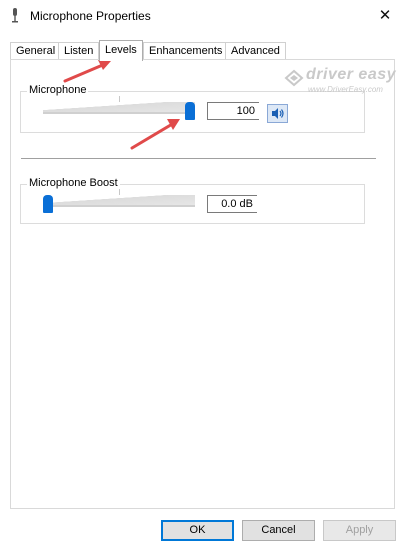 The width and height of the screenshot is (405, 550). Describe the element at coordinates (190, 111) in the screenshot. I see `microphone-slider-thumb` at that location.